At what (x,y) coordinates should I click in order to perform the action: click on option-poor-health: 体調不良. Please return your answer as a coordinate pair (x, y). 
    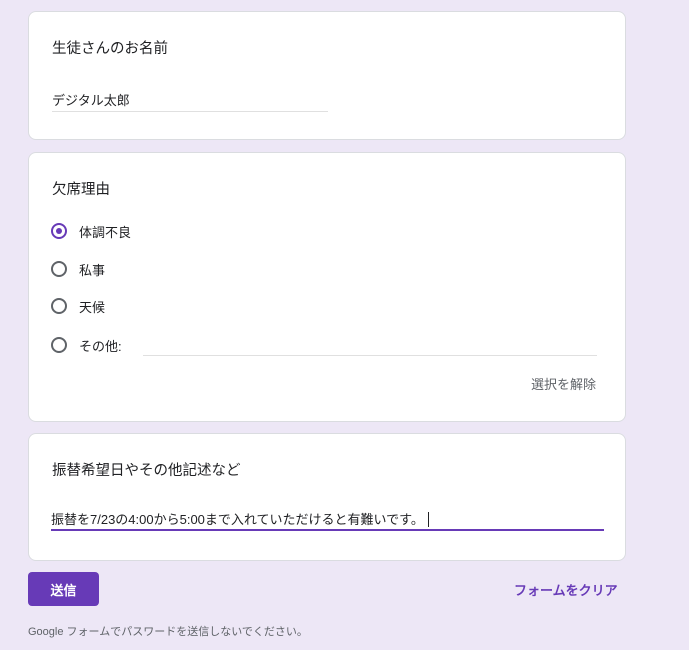
    Looking at the image, I should click on (91, 231).